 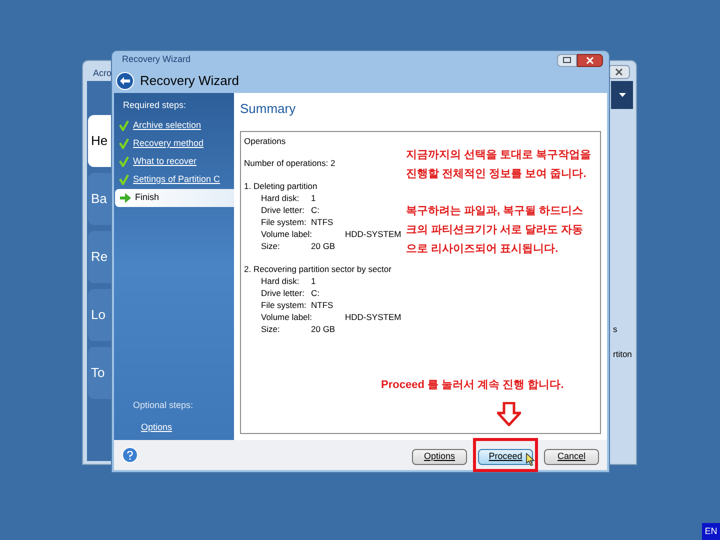 What do you see at coordinates (439, 456) in the screenshot?
I see `dialog-button: Options` at bounding box center [439, 456].